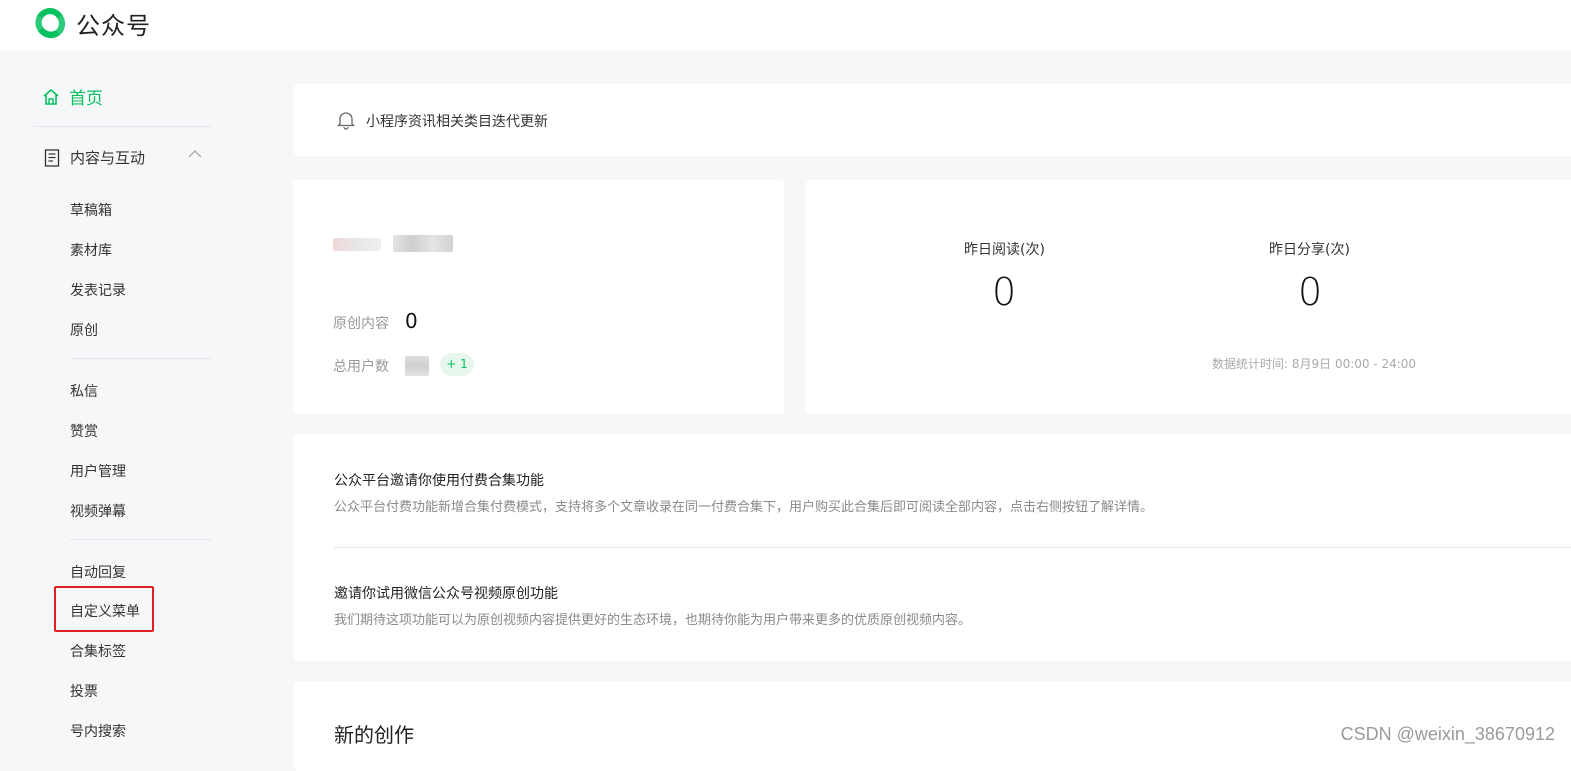 Image resolution: width=1571 pixels, height=771 pixels. I want to click on original-content-value: 0, so click(411, 321).